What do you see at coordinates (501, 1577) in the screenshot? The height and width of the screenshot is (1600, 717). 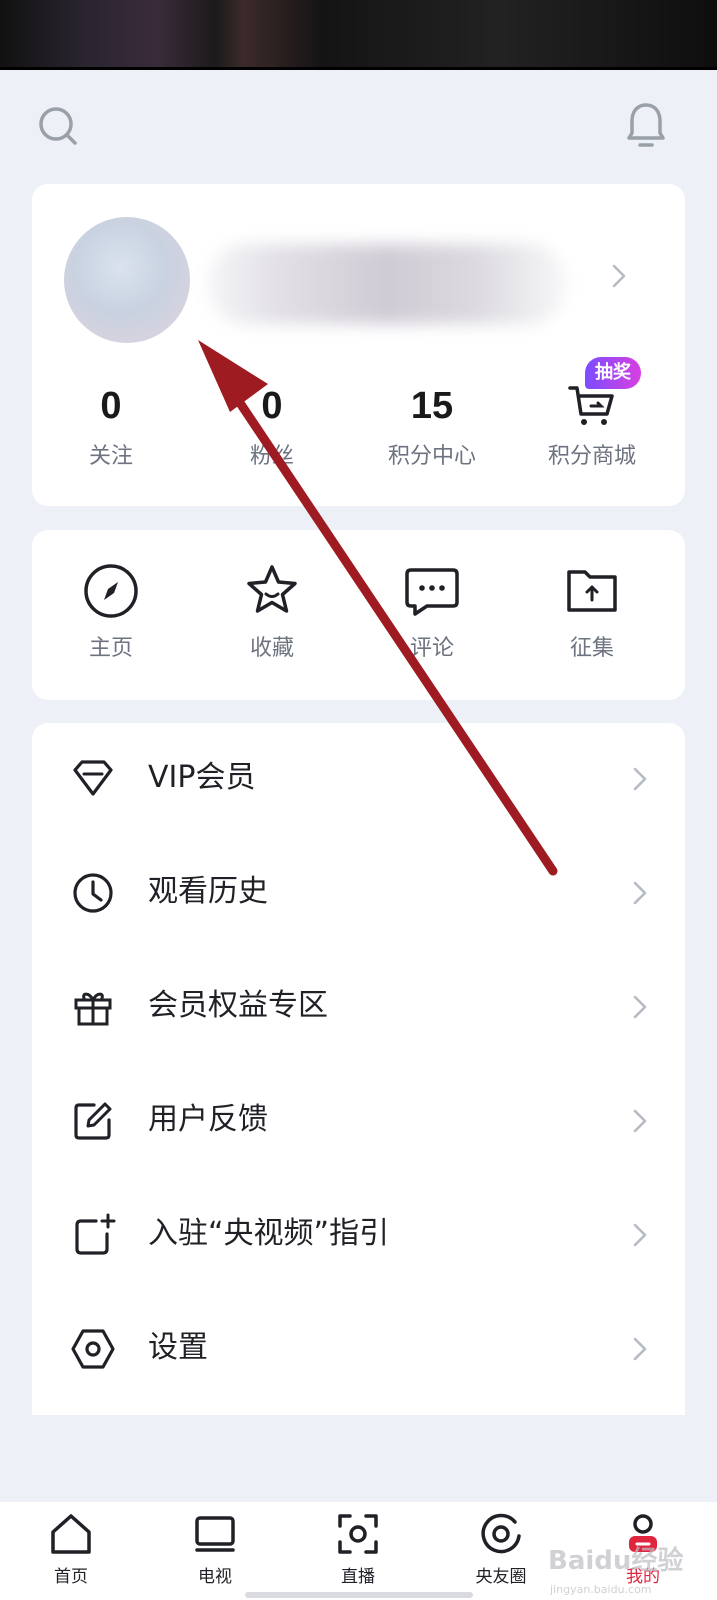 I see `tab-label: 央友圈` at bounding box center [501, 1577].